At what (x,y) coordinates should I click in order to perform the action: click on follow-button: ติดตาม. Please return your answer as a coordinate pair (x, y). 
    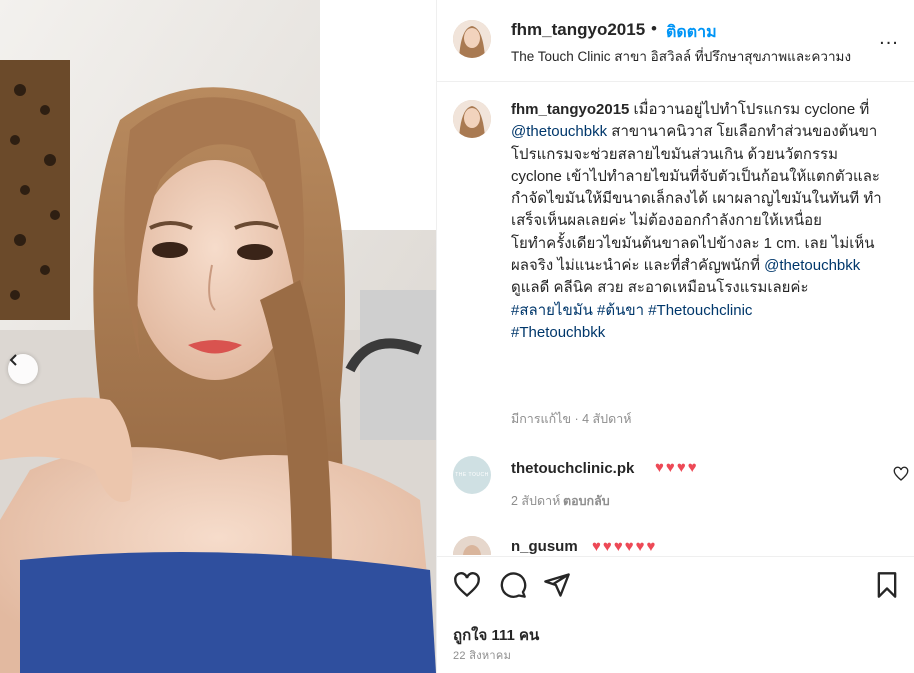
    Looking at the image, I should click on (691, 32).